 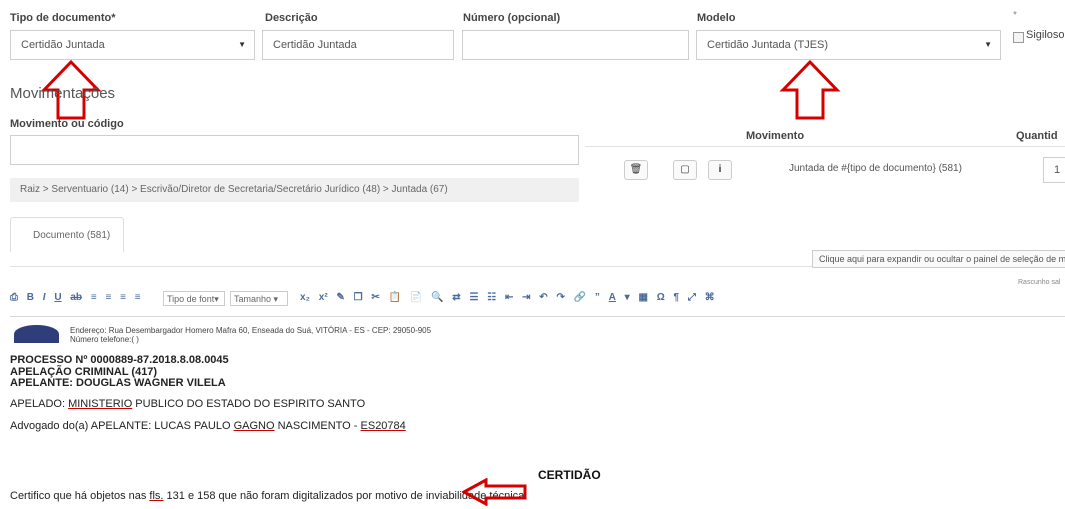 I want to click on sigilo-required-mark: *, so click(x=1015, y=15).